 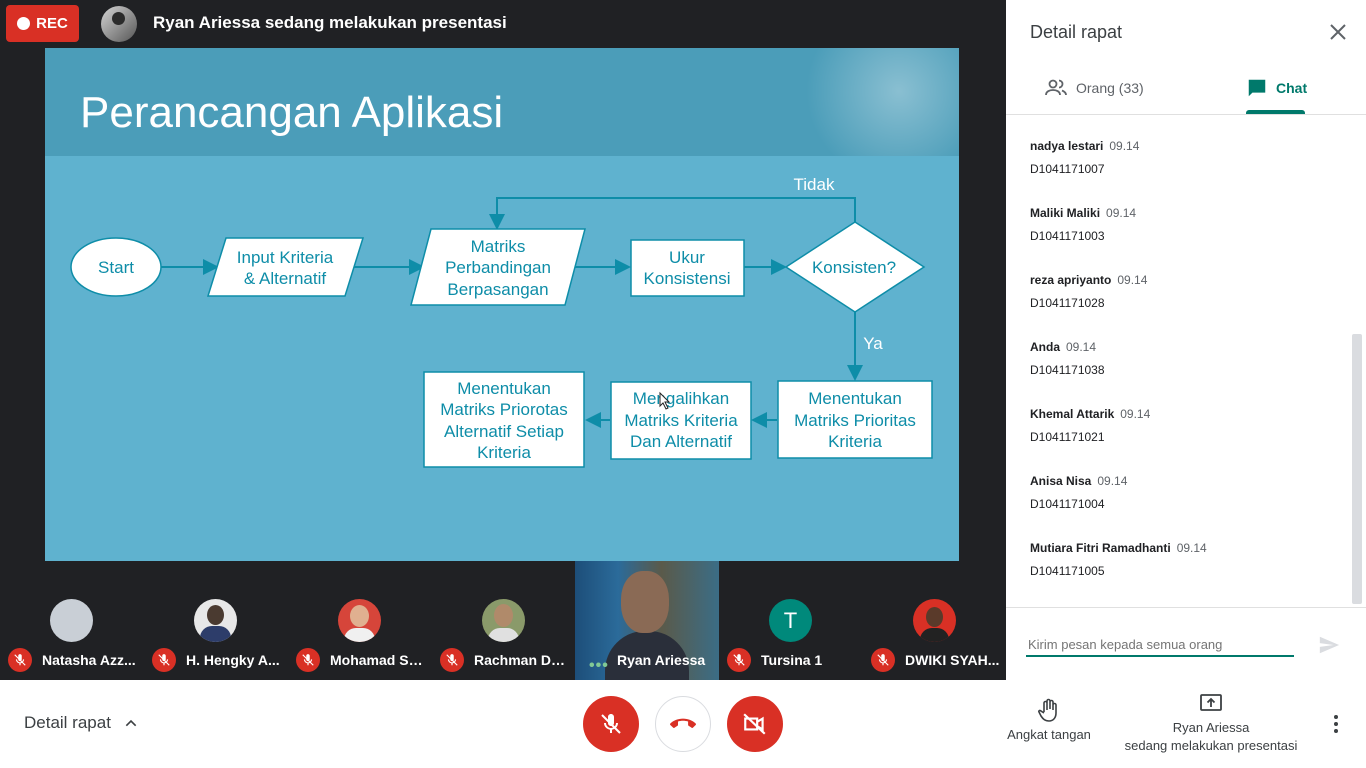 I want to click on chat-message: Khemal Attarik 09.14 D1041171021, so click(x=1185, y=438).